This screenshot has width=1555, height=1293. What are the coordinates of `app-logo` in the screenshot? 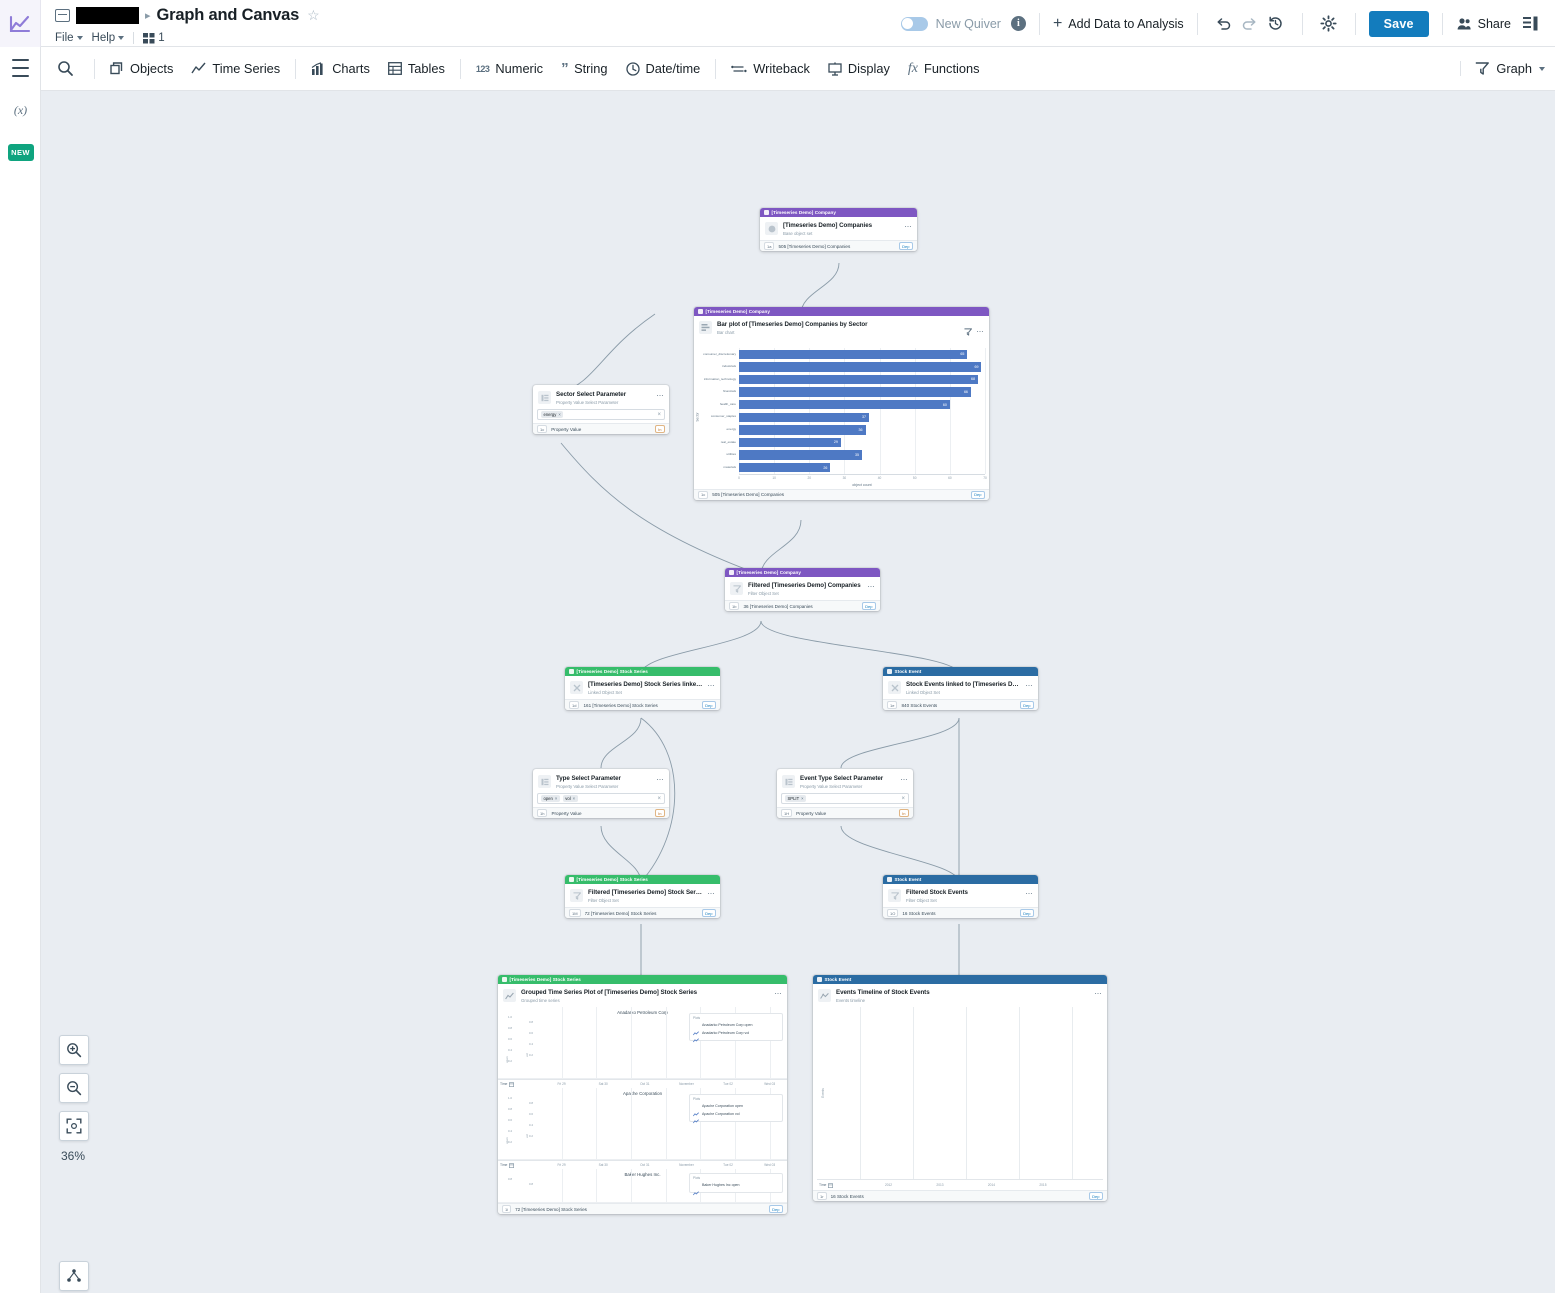 It's located at (20, 23).